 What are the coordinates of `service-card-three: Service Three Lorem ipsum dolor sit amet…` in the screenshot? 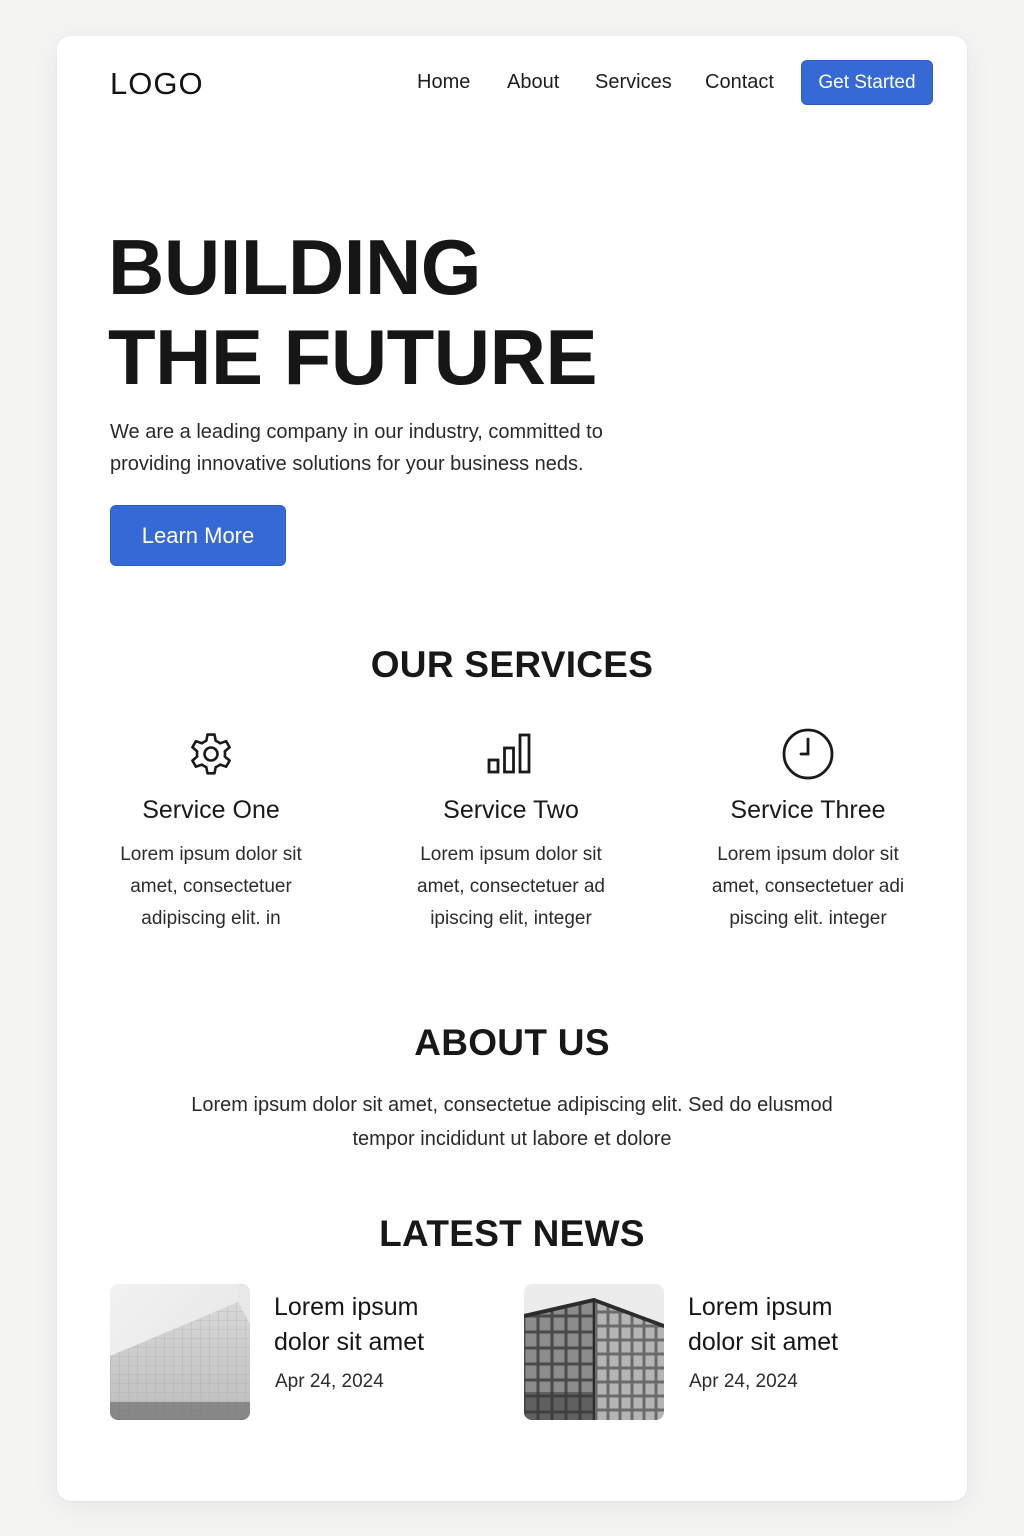 It's located at (808, 830).